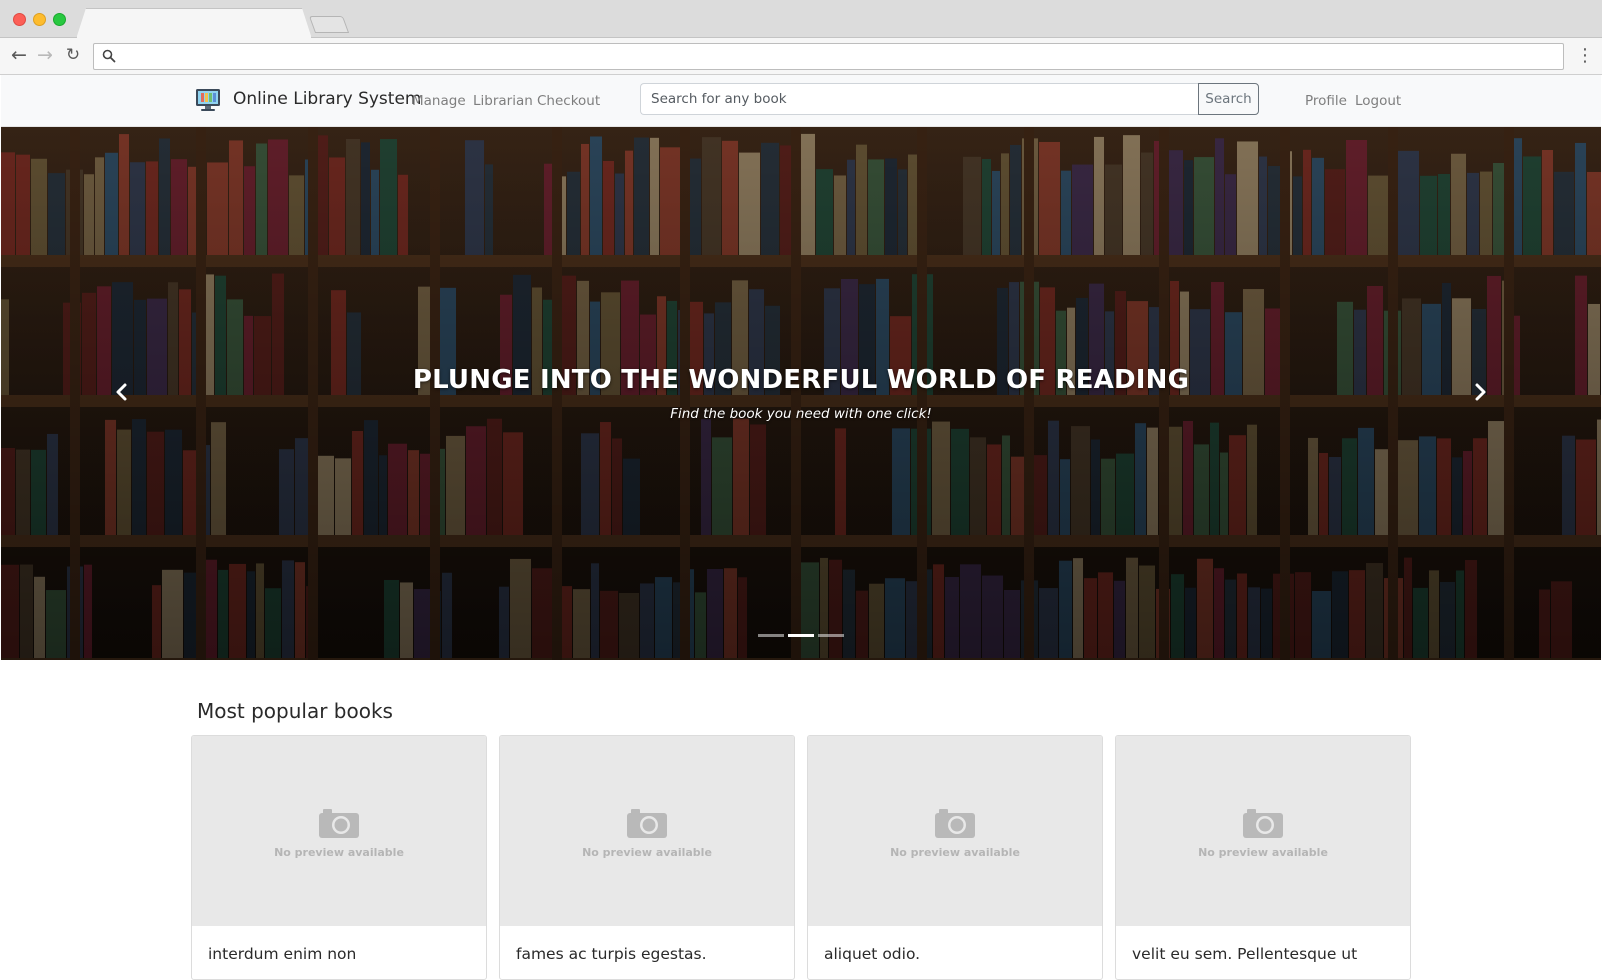 The width and height of the screenshot is (1602, 980). I want to click on chevron-left-icon, so click(122, 392).